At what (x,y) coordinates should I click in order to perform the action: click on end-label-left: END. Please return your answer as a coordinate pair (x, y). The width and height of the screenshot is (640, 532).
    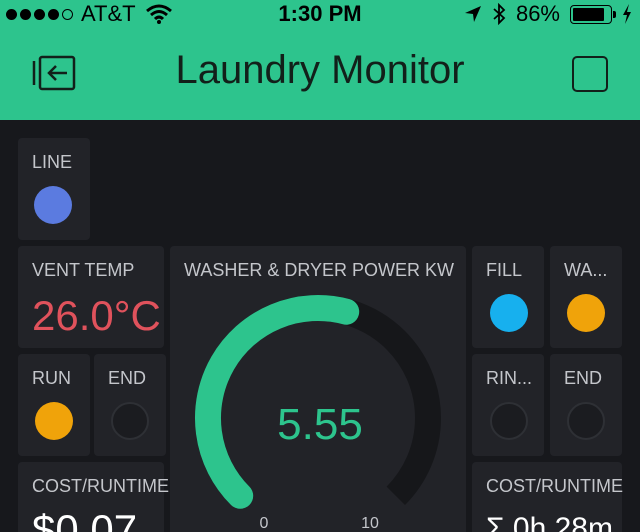
    Looking at the image, I should click on (127, 378).